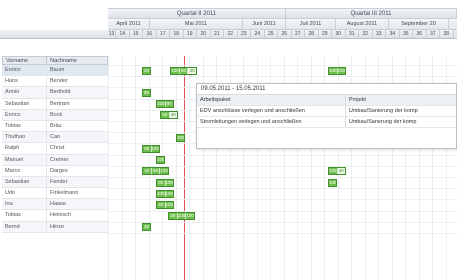 This screenshot has width=457, height=280. What do you see at coordinates (59, 181) in the screenshot?
I see `last-name-cell: Fender` at bounding box center [59, 181].